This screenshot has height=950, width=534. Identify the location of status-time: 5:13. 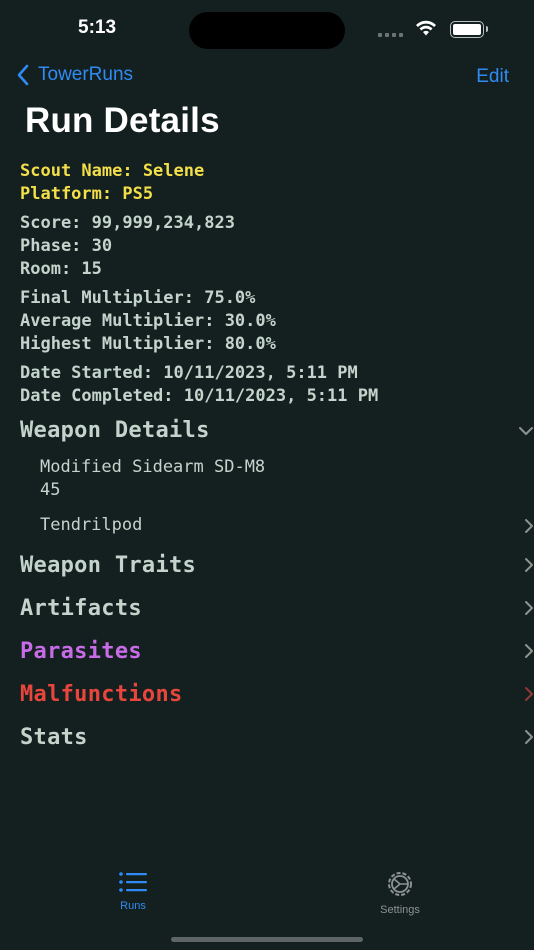
(97, 27).